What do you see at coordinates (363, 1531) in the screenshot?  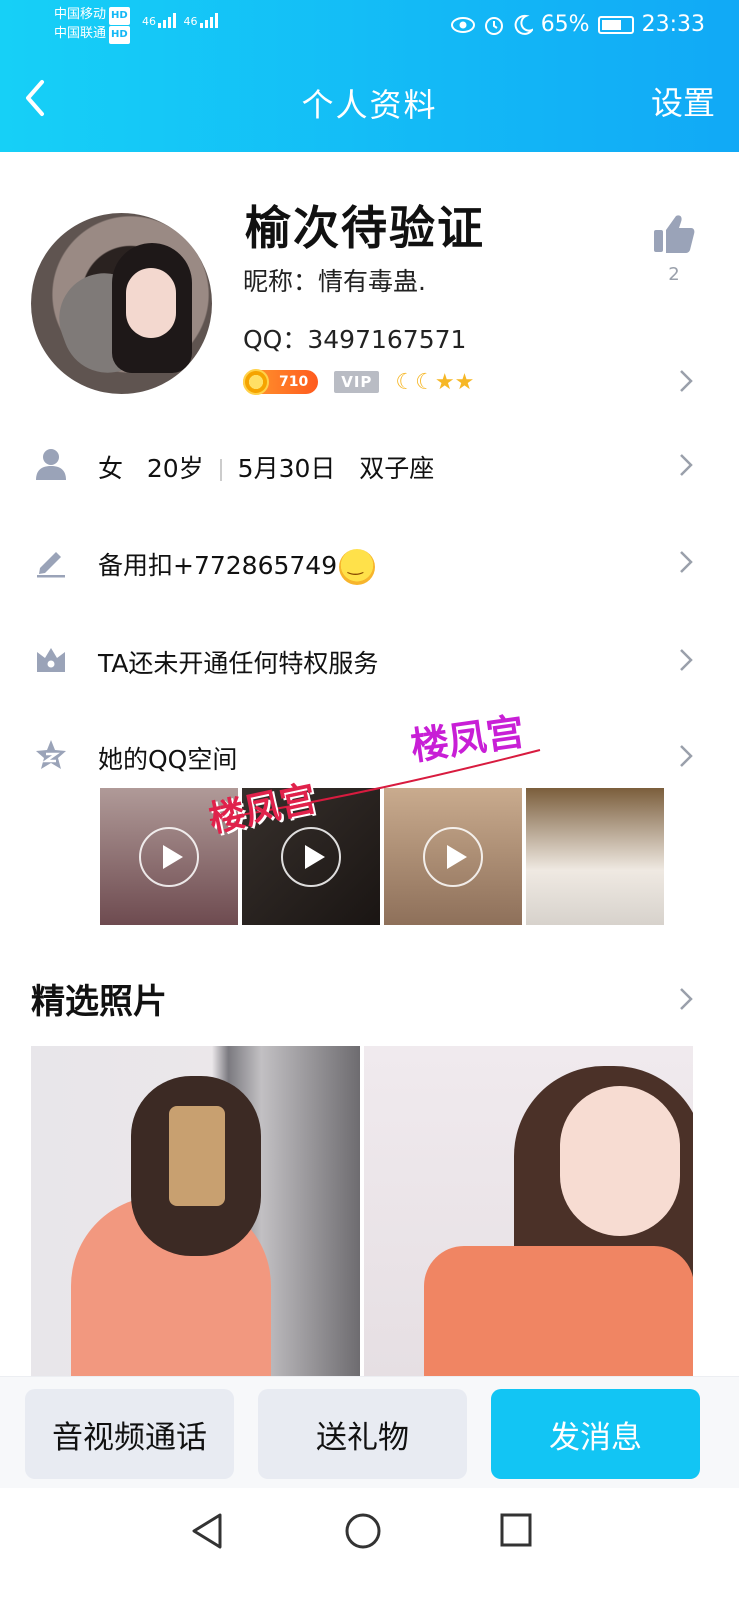 I see `home-circle-icon` at bounding box center [363, 1531].